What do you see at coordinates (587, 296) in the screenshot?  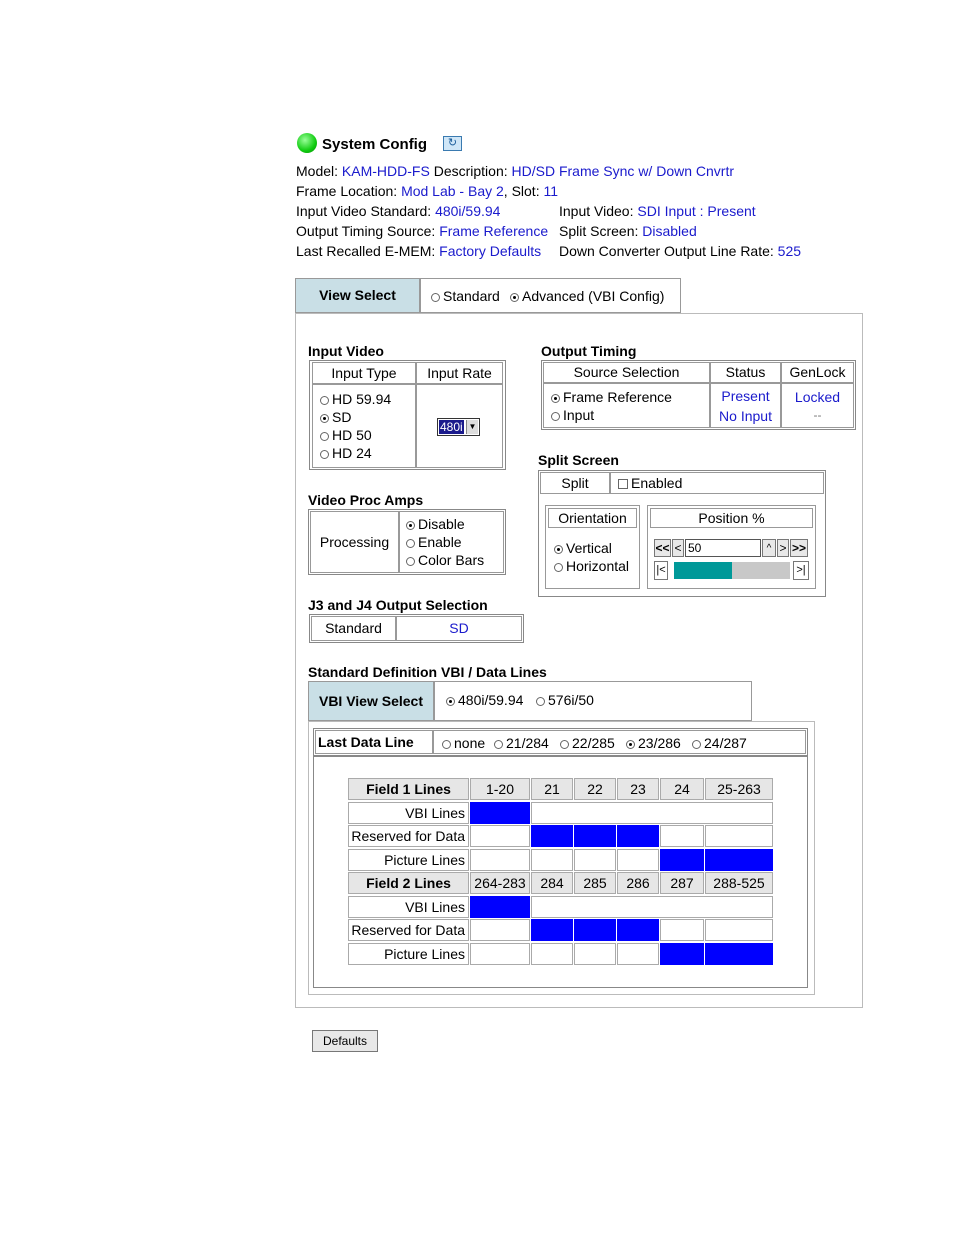 I see `view-advanced-option: Advanced (VBI Config)` at bounding box center [587, 296].